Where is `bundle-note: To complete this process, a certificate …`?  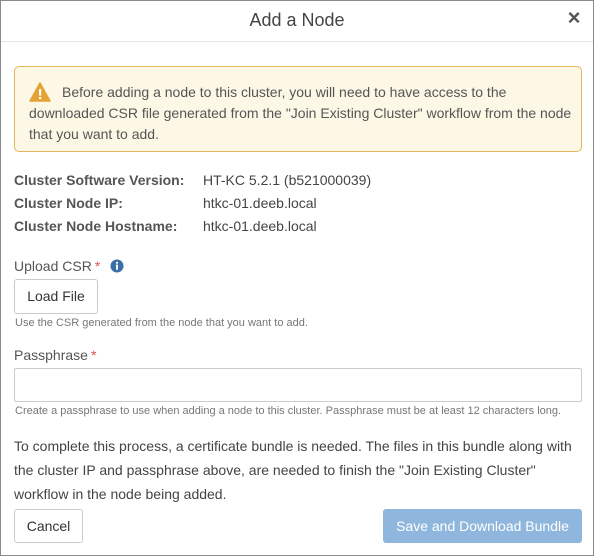 bundle-note: To complete this process, a certificate … is located at coordinates (293, 470).